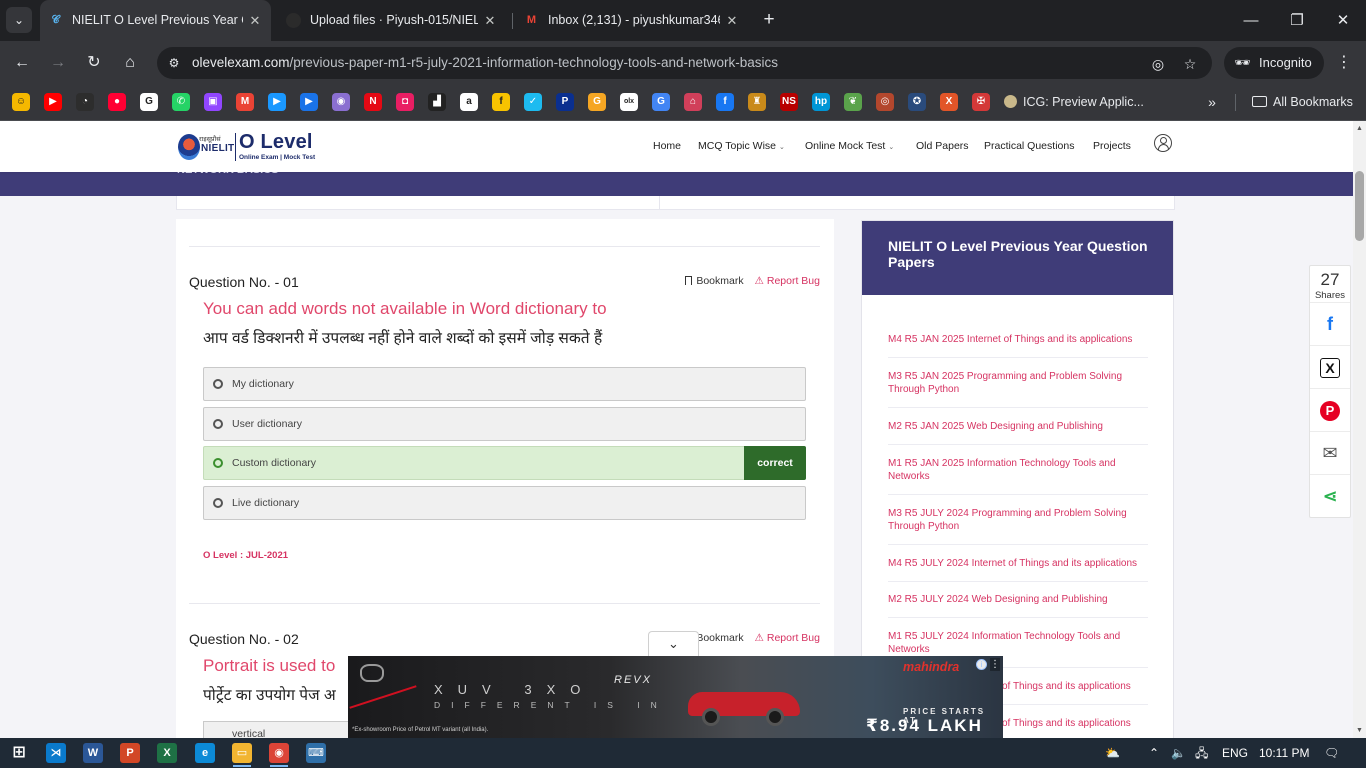  I want to click on scrollbar-thumb, so click(1359, 206).